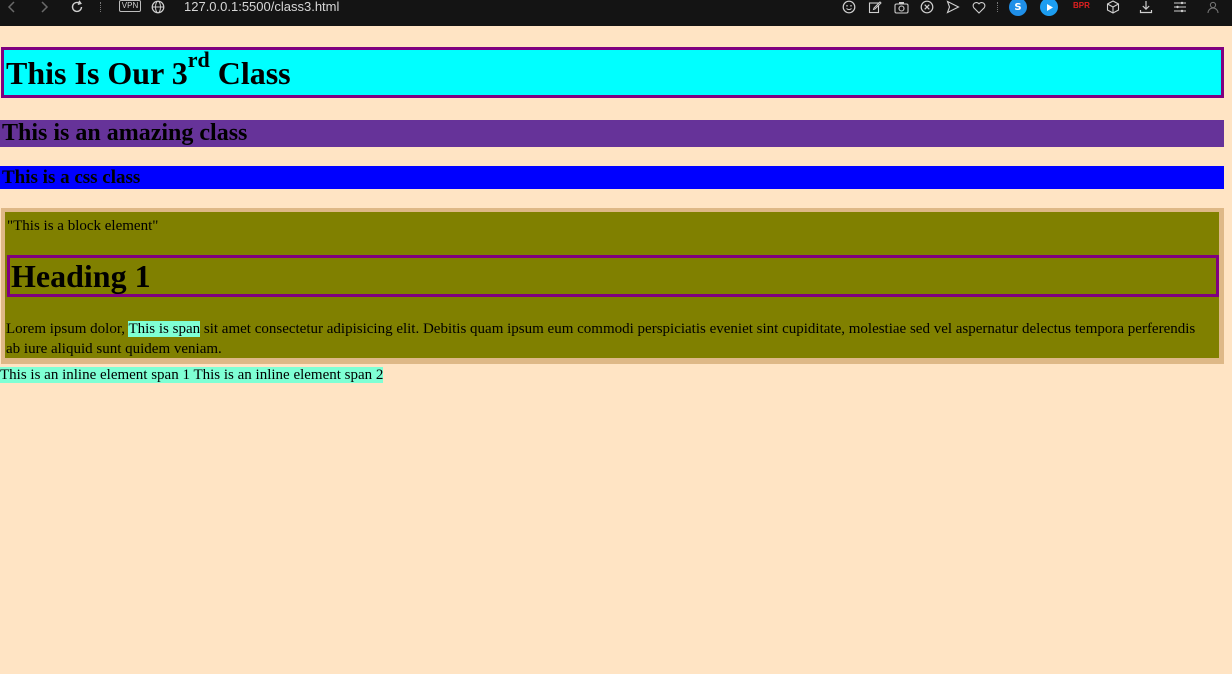 The height and width of the screenshot is (674, 1232). What do you see at coordinates (1049, 8) in the screenshot?
I see `extension-play-icon` at bounding box center [1049, 8].